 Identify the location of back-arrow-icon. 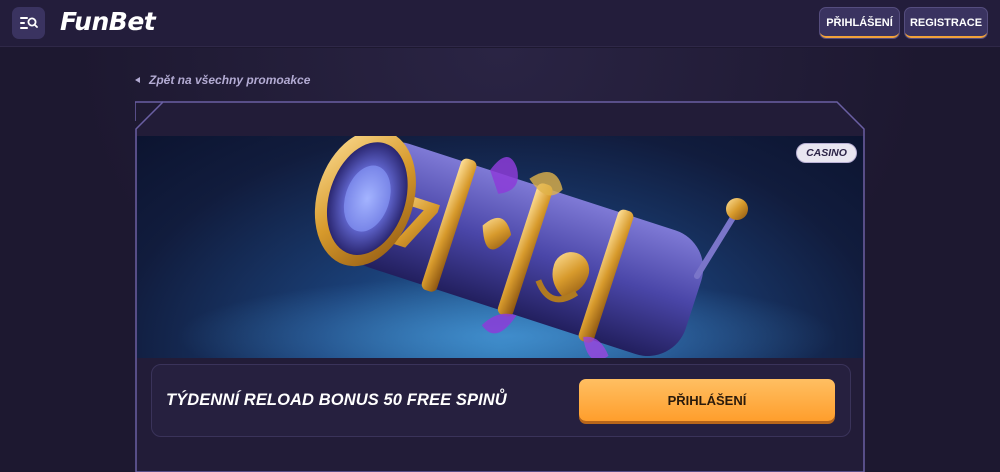
(137, 80).